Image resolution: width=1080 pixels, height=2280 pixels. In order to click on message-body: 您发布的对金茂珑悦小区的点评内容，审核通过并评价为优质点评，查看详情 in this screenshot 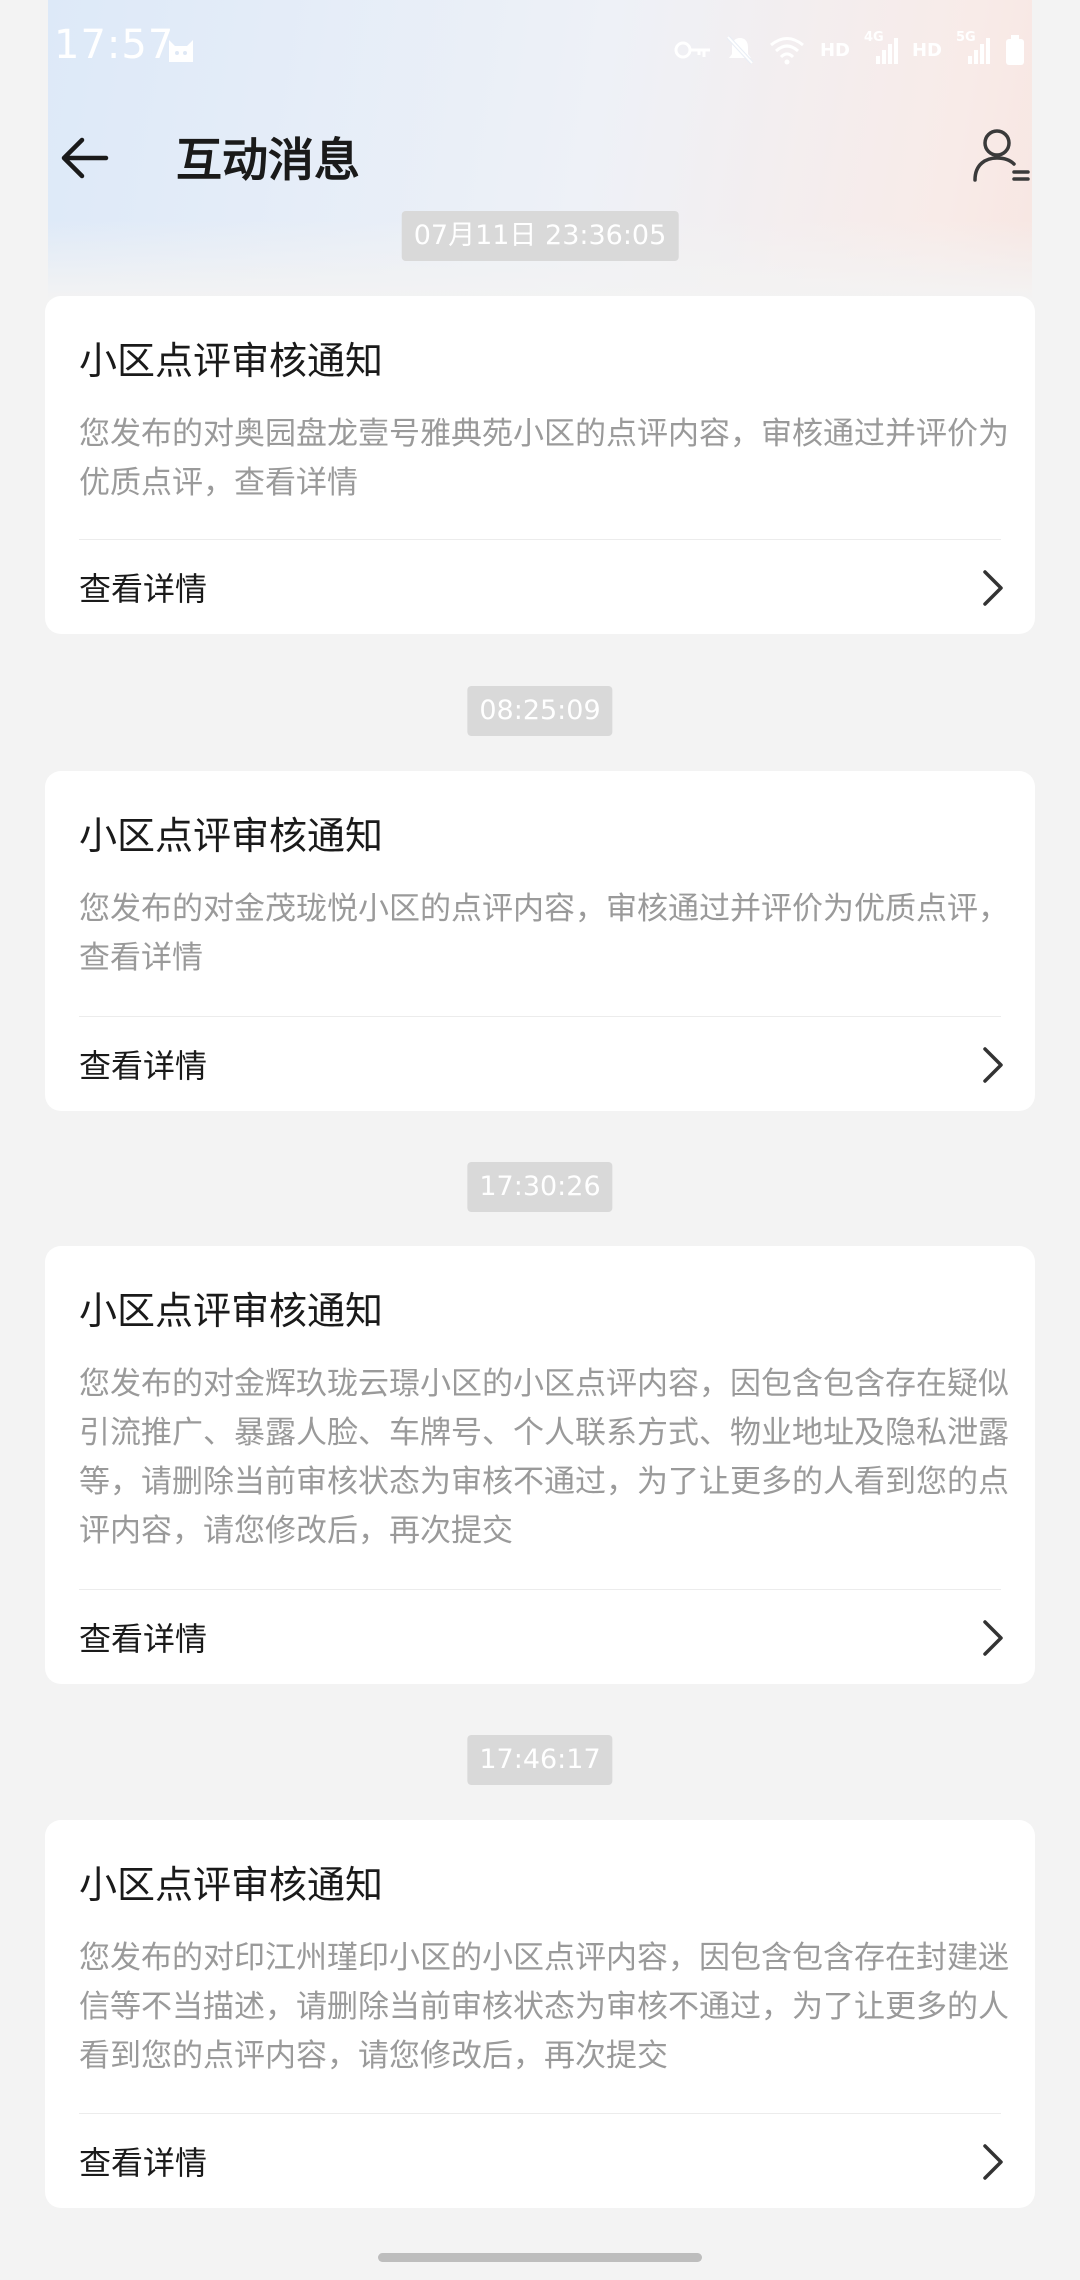, I will do `click(544, 933)`.